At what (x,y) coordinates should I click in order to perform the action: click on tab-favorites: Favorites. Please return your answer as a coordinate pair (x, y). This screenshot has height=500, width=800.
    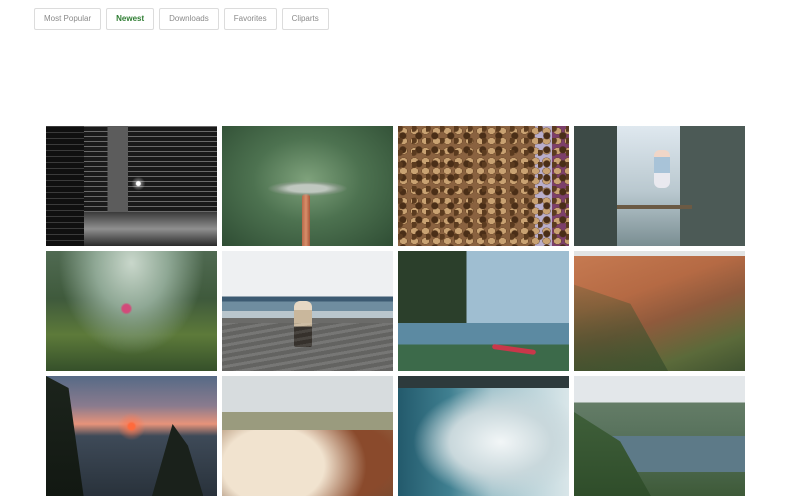
    Looking at the image, I should click on (250, 19).